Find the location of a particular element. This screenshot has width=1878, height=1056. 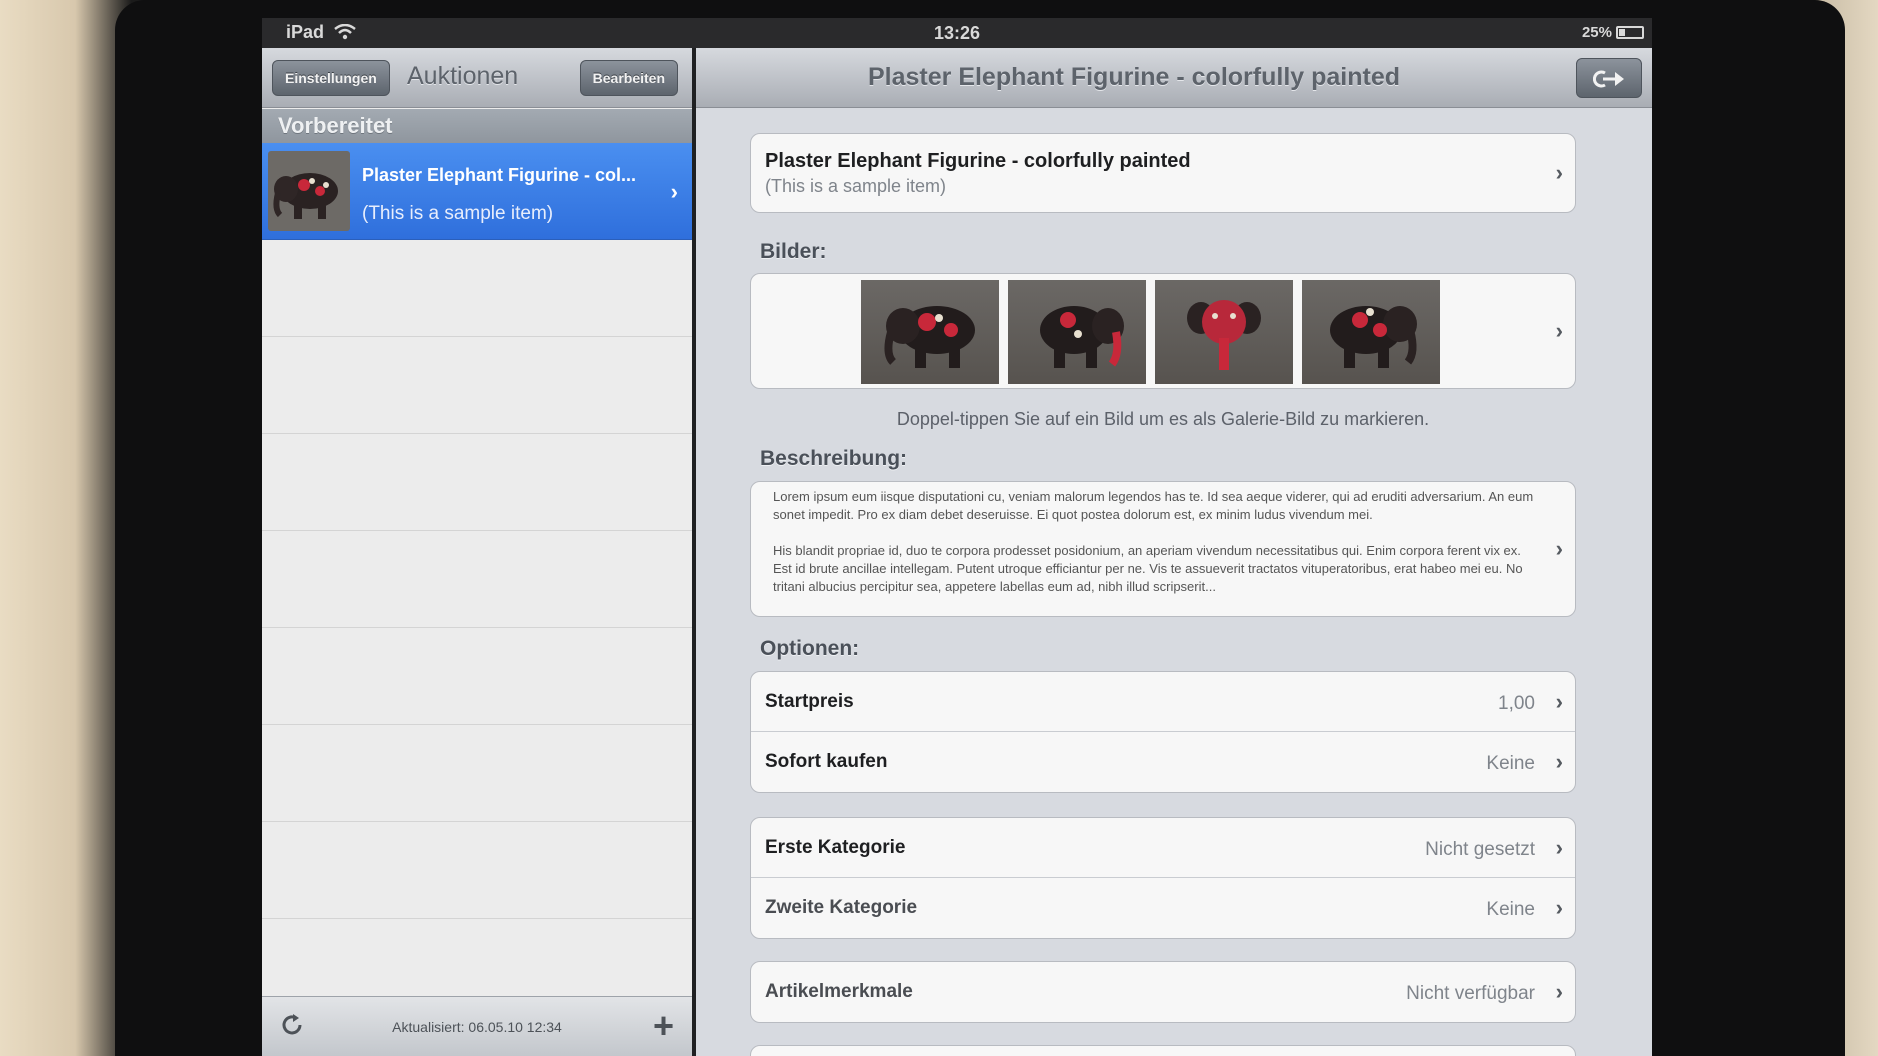

attribute-row-item-specifics: Artikelmerkmale Nicht verfügbar › is located at coordinates (1163, 992).